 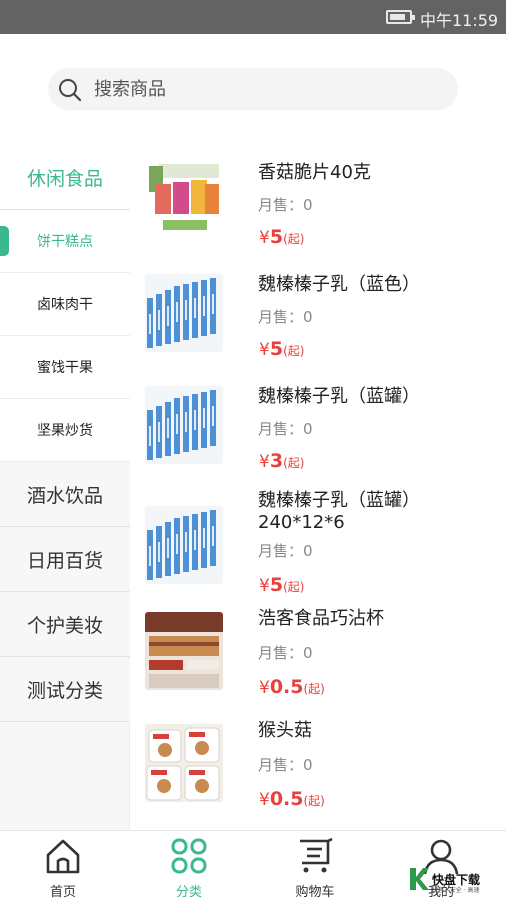 What do you see at coordinates (316, 855) in the screenshot?
I see `cart-icon` at bounding box center [316, 855].